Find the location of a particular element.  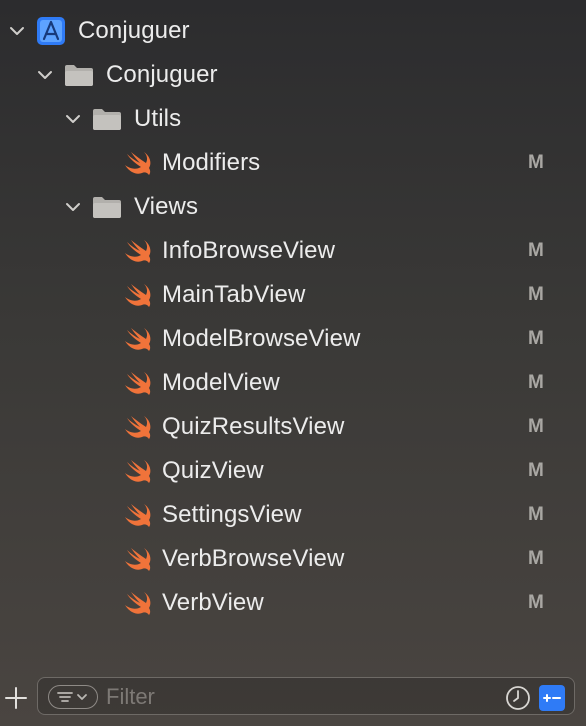

file-name: VerbBrowseView is located at coordinates (253, 558).